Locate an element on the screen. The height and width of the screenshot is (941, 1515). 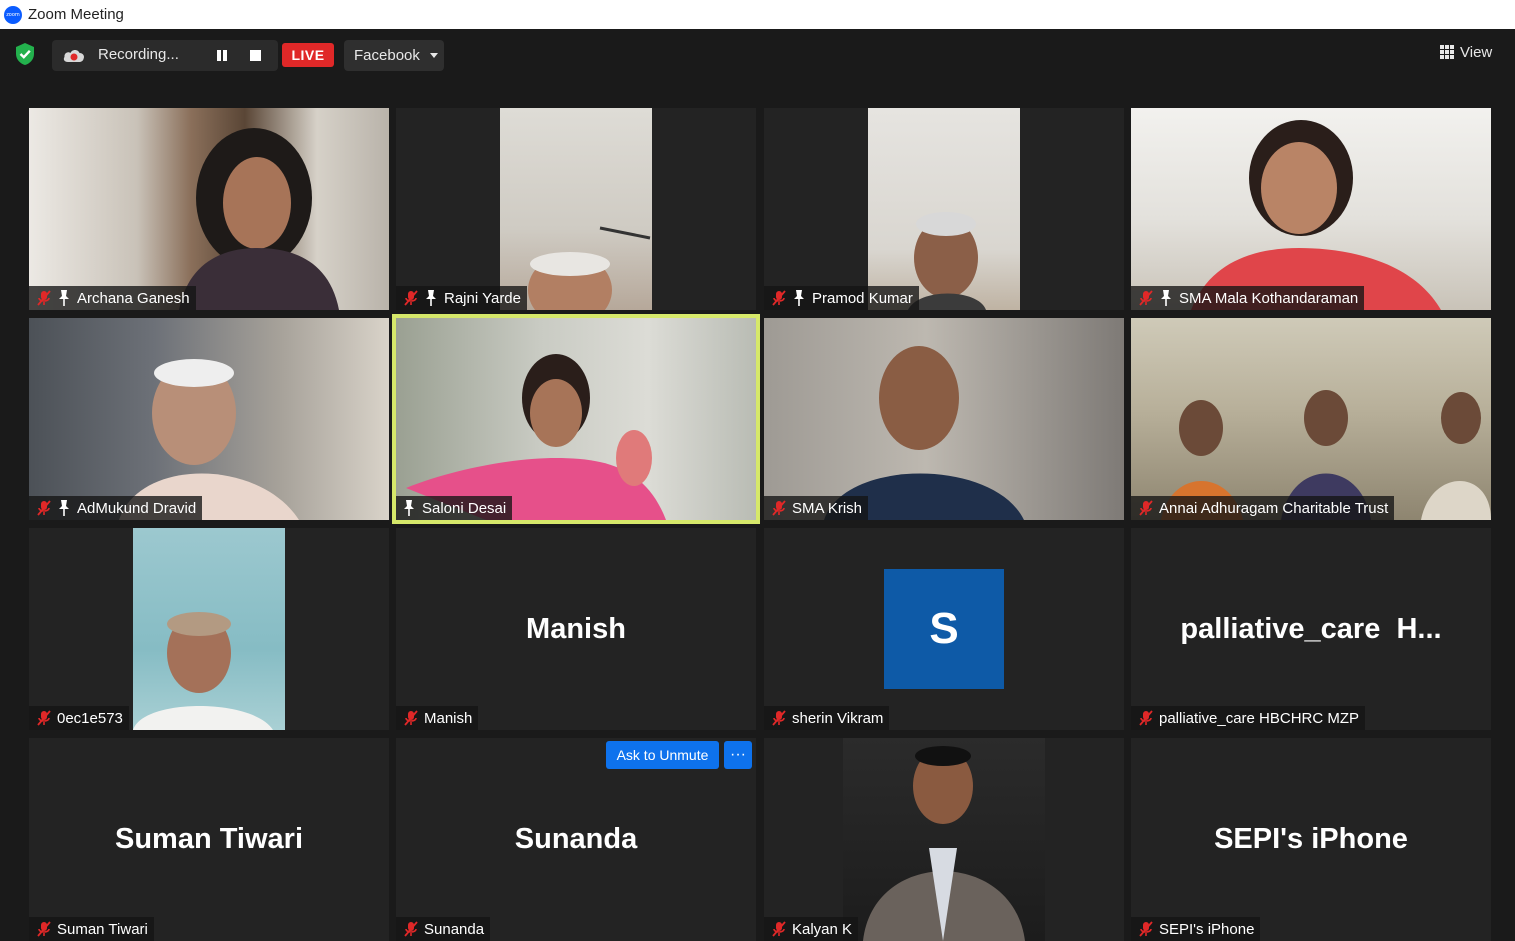
cloud-recording-icon is located at coordinates (74, 56).